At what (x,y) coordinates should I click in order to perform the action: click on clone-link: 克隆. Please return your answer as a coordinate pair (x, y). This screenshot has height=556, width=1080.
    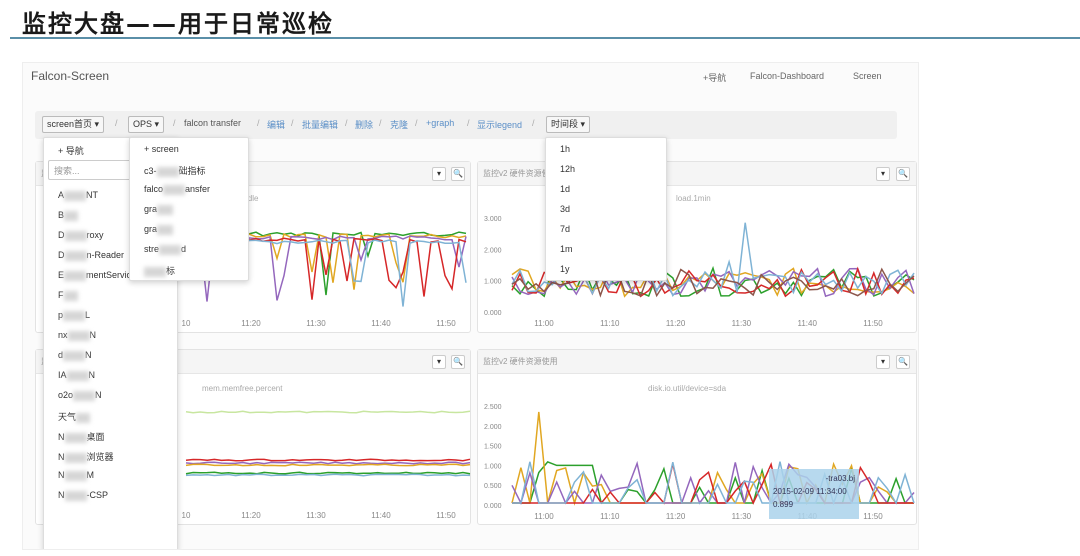
    Looking at the image, I should click on (399, 124).